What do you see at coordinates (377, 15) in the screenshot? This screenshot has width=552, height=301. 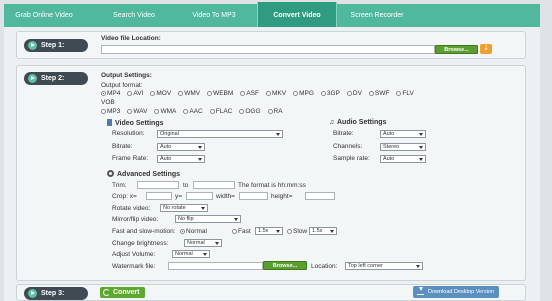 I see `tab-screen-recorder: Screen Recorder` at bounding box center [377, 15].